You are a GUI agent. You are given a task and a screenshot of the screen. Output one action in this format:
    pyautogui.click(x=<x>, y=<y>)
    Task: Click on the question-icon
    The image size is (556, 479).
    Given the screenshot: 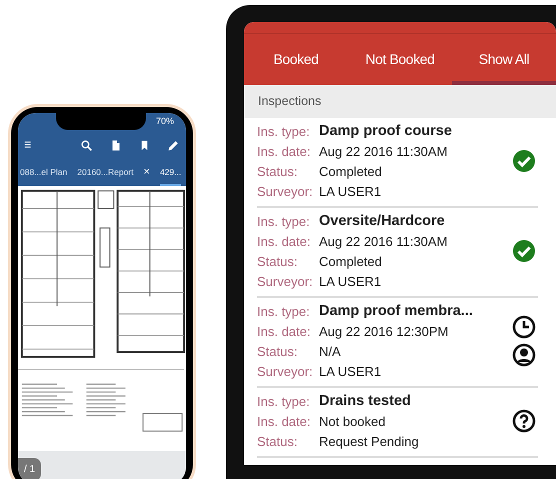 What is the action you would take?
    pyautogui.click(x=524, y=421)
    